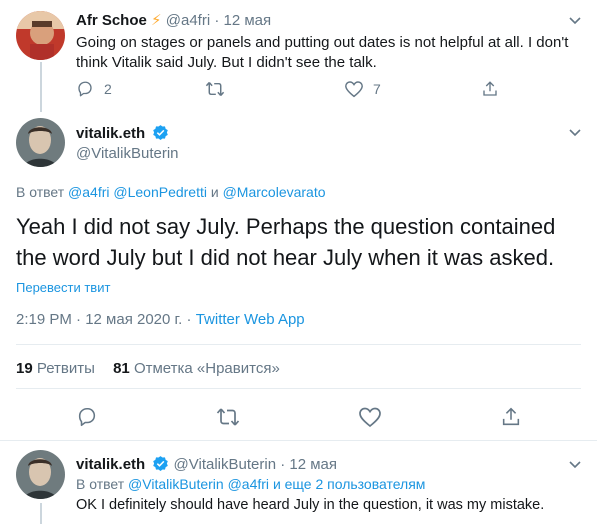 This screenshot has width=597, height=524. I want to click on thread-line-top, so click(41, 87).